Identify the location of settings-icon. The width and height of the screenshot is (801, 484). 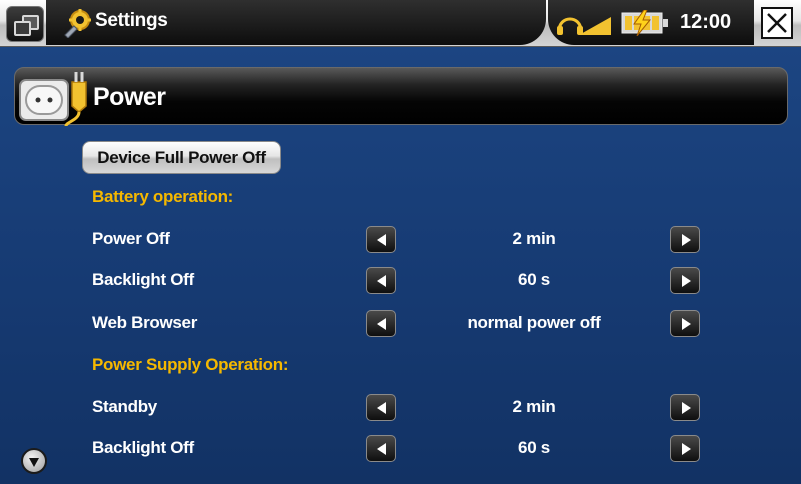
(77, 23).